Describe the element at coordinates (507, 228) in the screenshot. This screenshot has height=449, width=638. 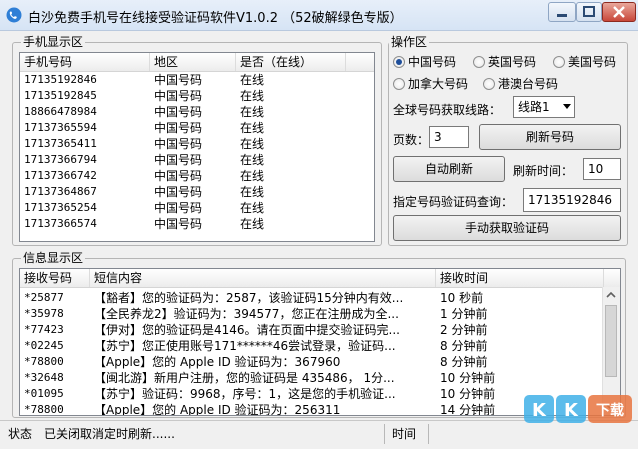
I see `manual-fetch-code-button: 手动获取验证码` at that location.